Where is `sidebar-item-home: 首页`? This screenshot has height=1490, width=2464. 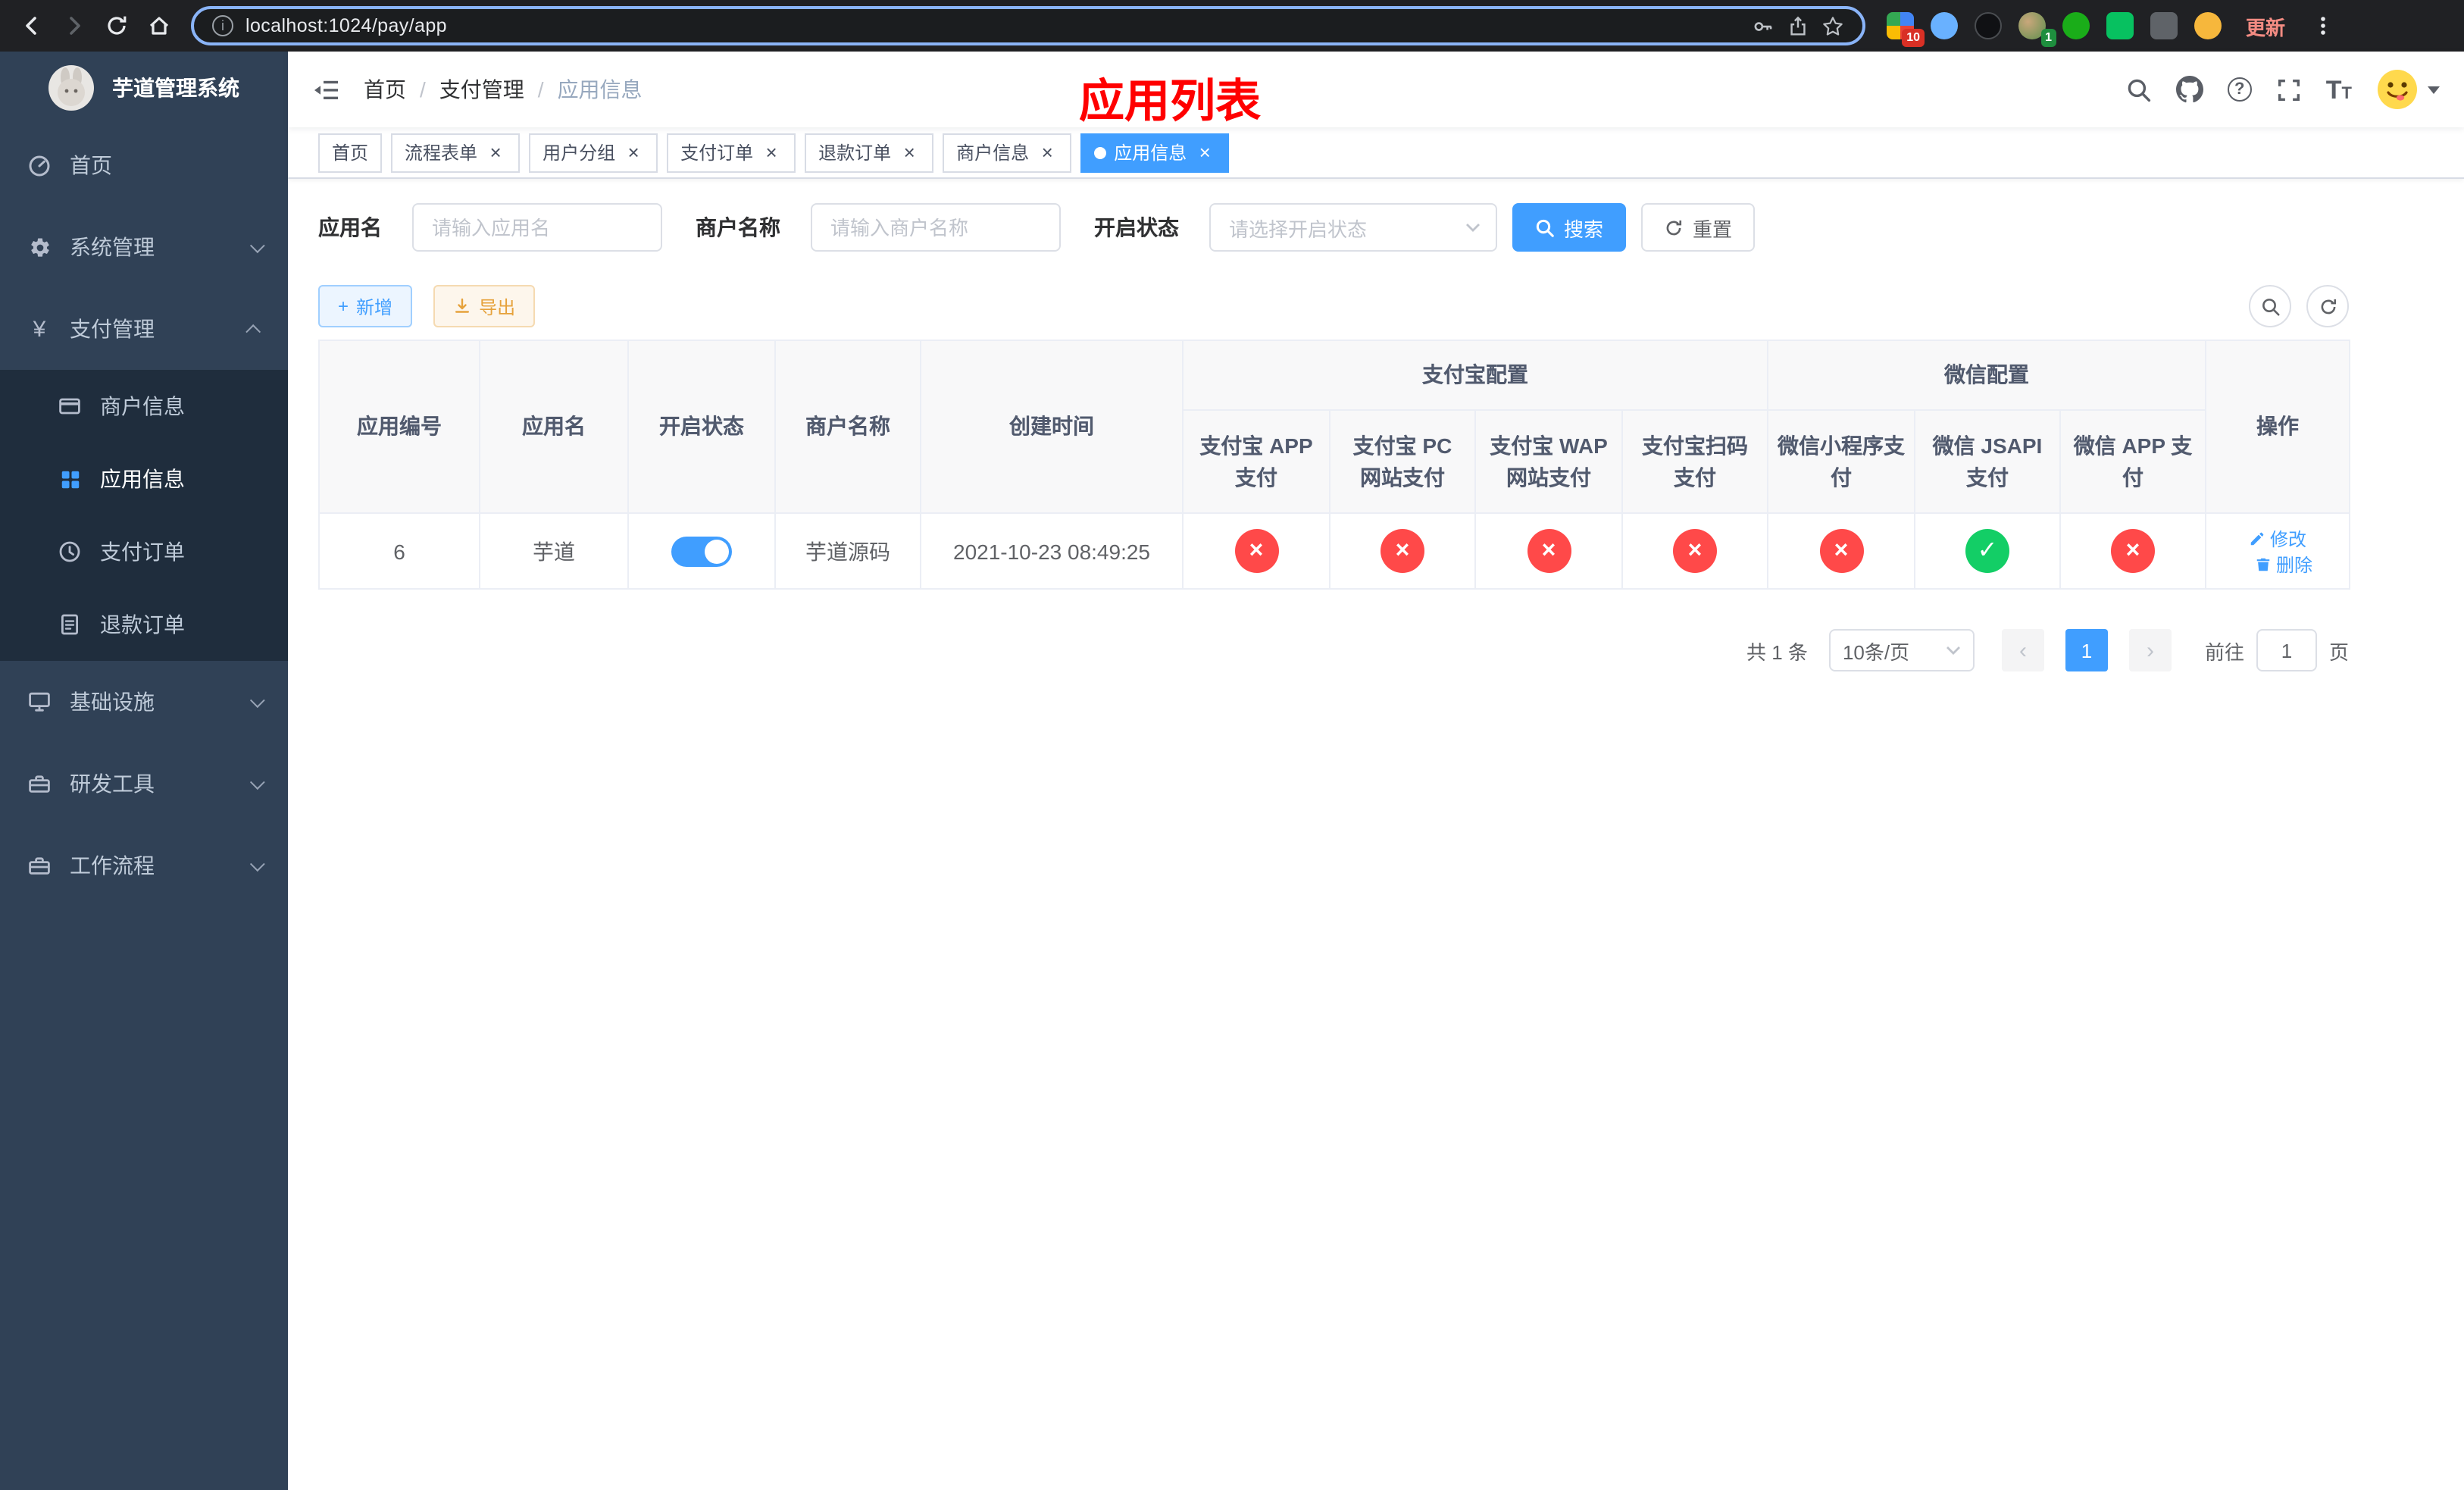
sidebar-item-home: 首页 is located at coordinates (144, 165).